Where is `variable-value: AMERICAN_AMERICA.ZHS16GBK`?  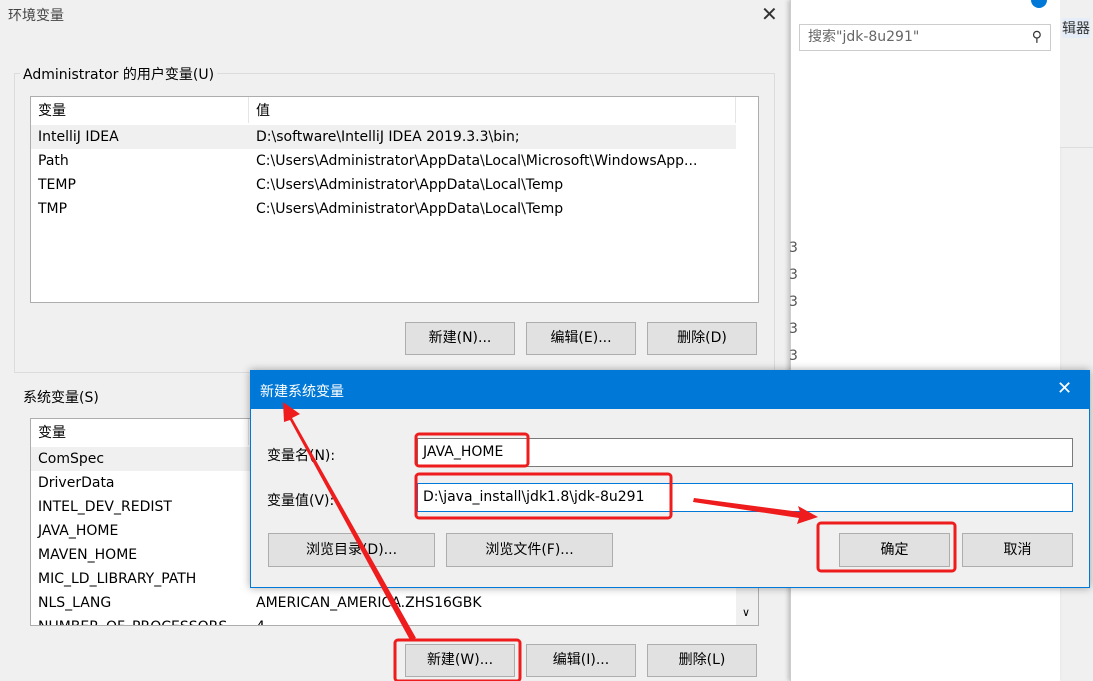
variable-value: AMERICAN_AMERICA.ZHS16GBK is located at coordinates (369, 603).